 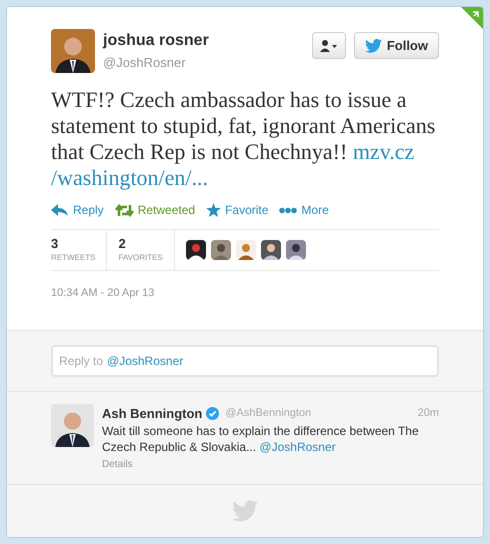 What do you see at coordinates (297, 447) in the screenshot?
I see `mention-link: @JoshRosner` at bounding box center [297, 447].